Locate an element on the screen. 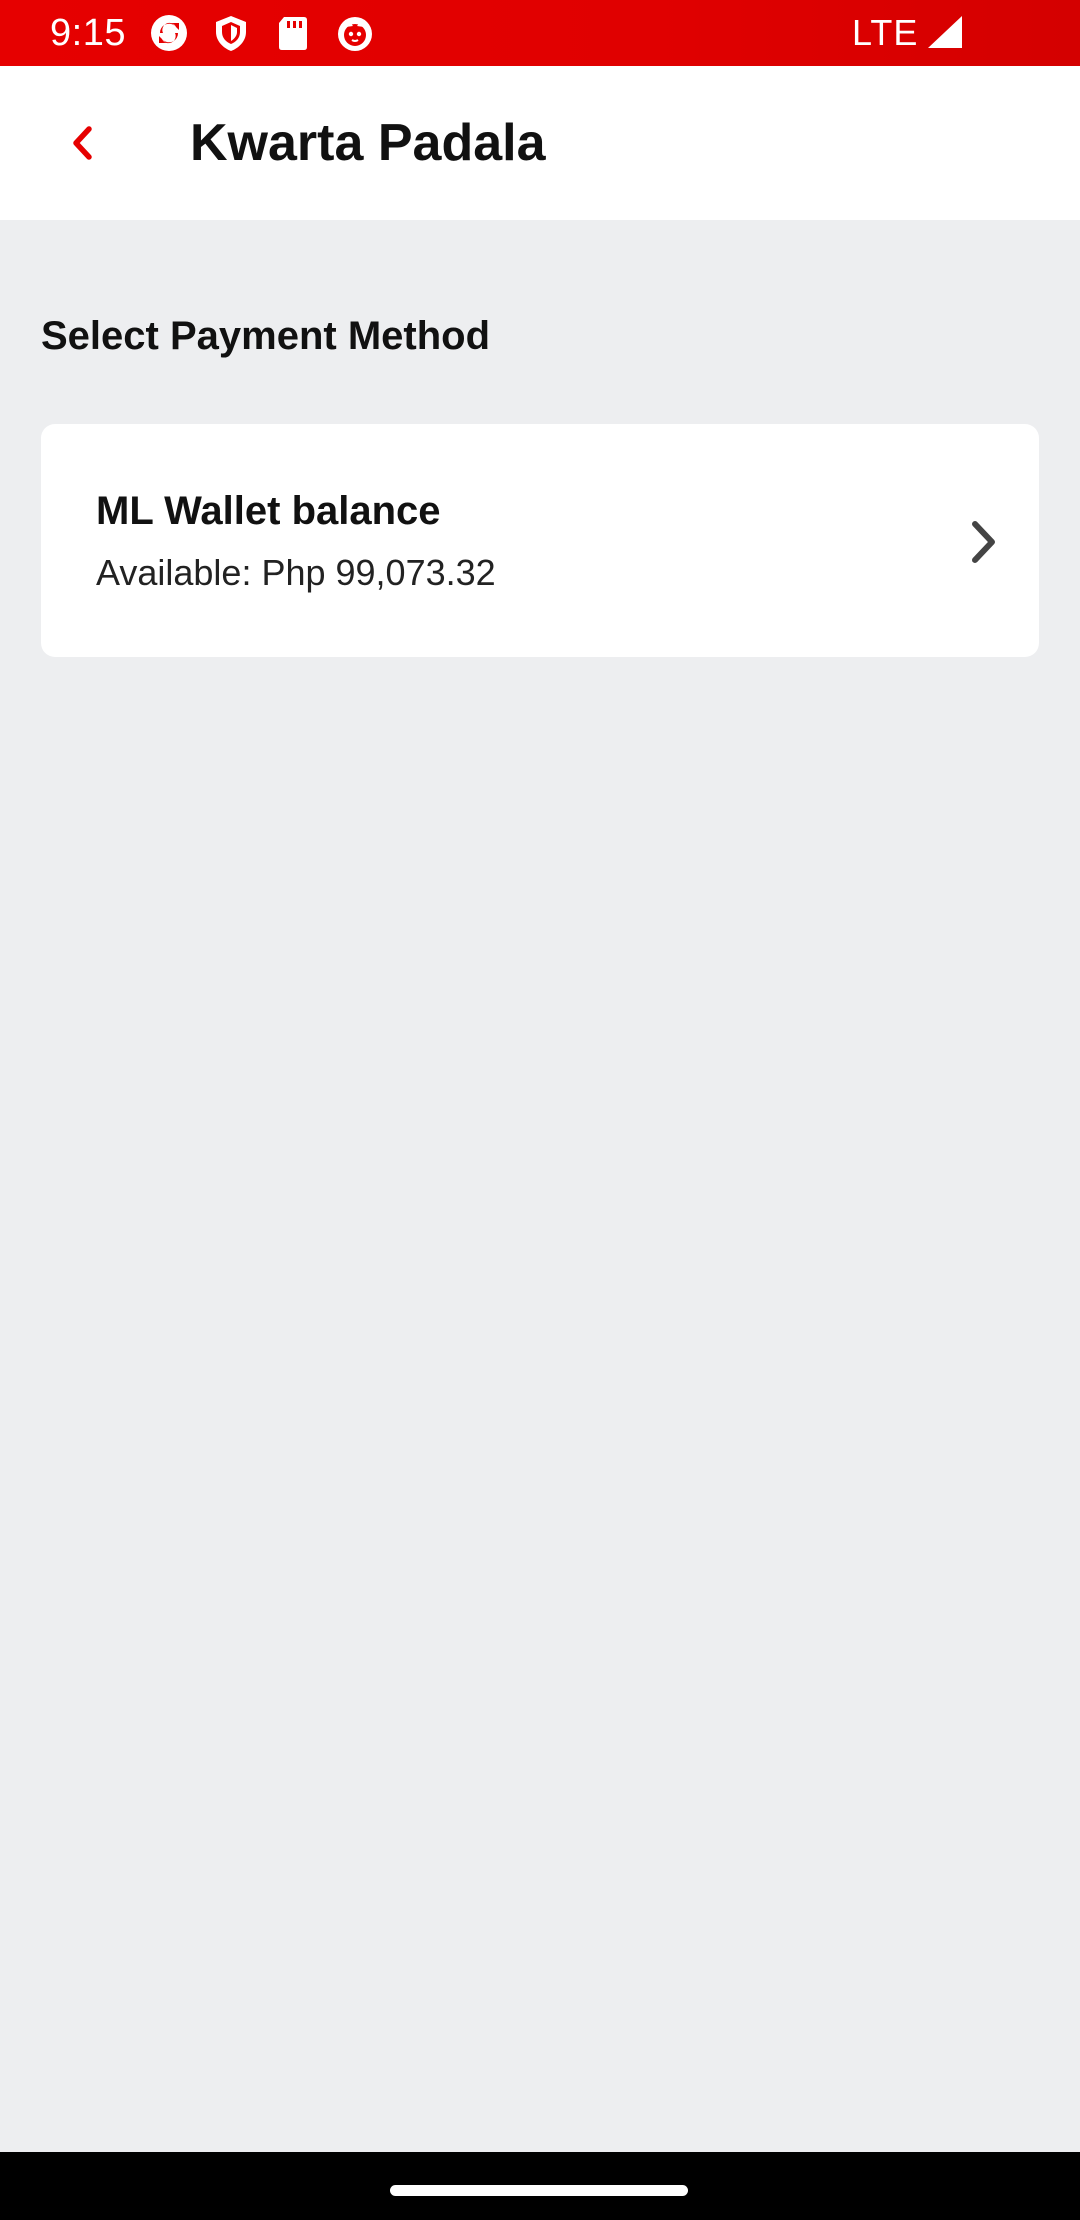  sync-app-icon is located at coordinates (169, 33).